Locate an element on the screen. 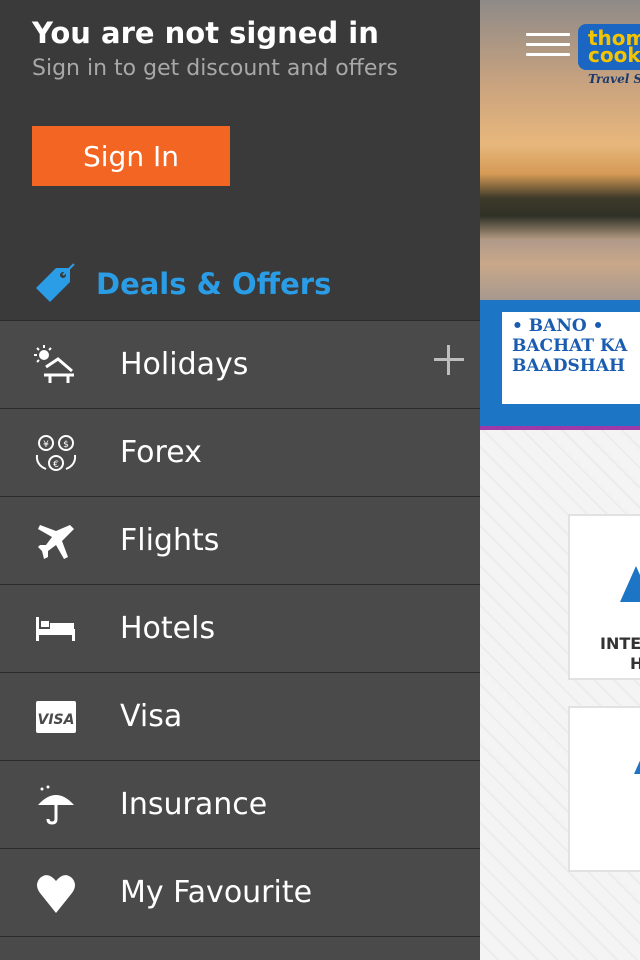 The height and width of the screenshot is (960, 640). menu-item-holidays: Holidays is located at coordinates (240, 364).